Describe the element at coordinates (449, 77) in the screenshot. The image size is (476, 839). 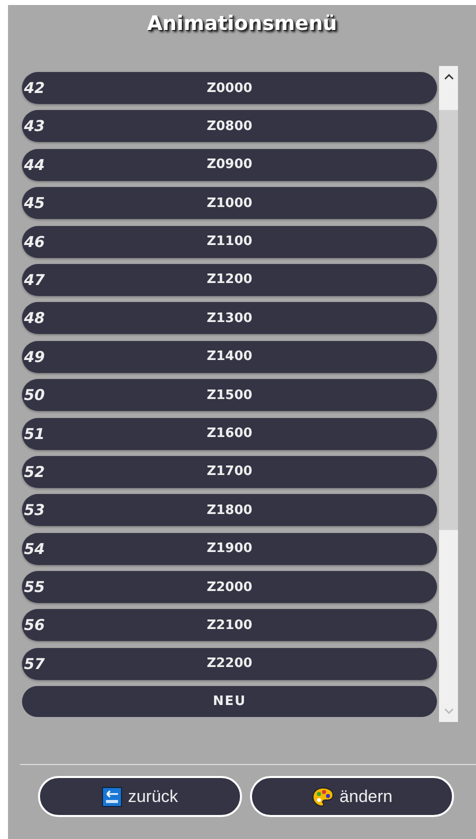
I see `scroll-up-icon` at that location.